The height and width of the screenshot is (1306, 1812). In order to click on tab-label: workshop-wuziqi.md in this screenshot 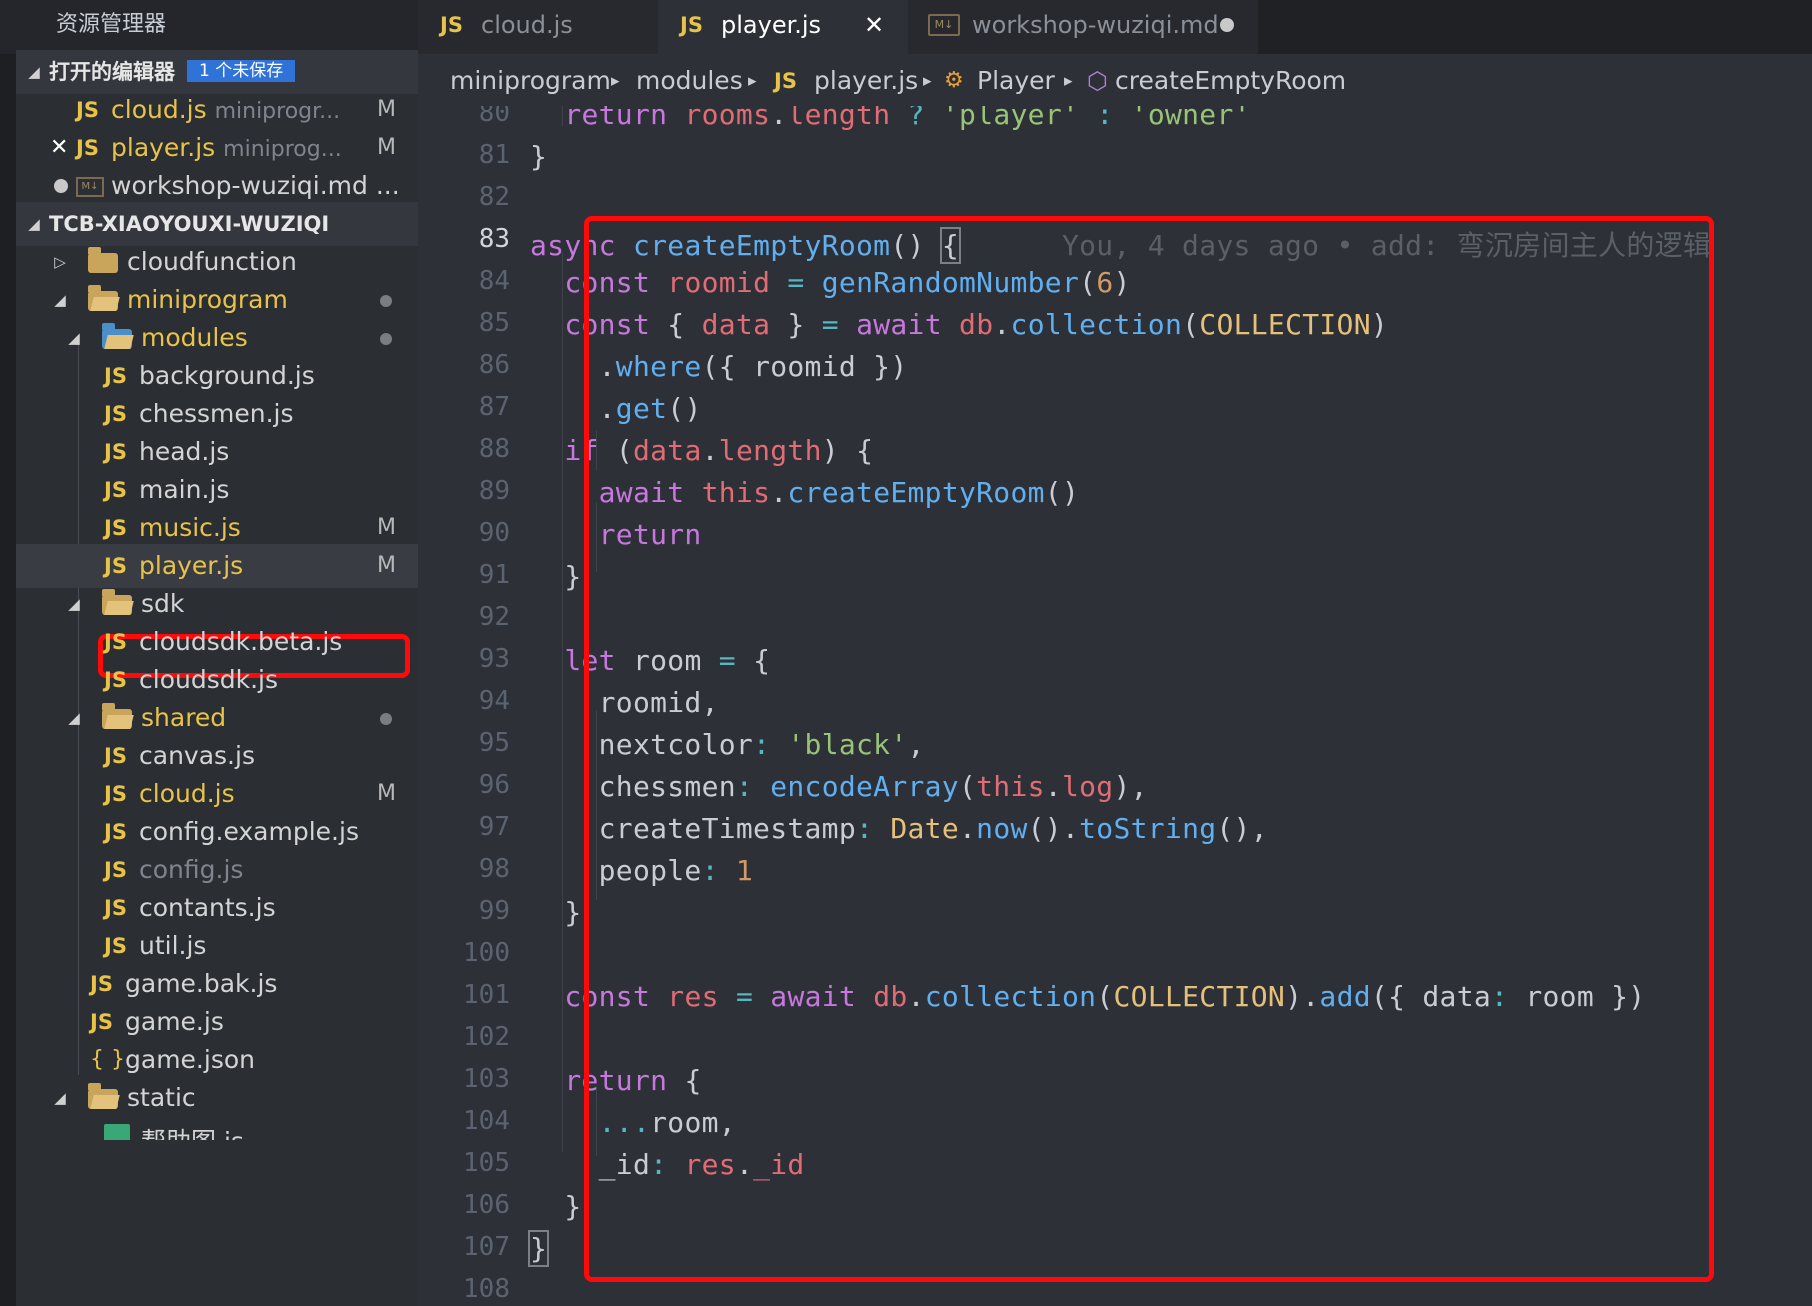, I will do `click(1095, 25)`.